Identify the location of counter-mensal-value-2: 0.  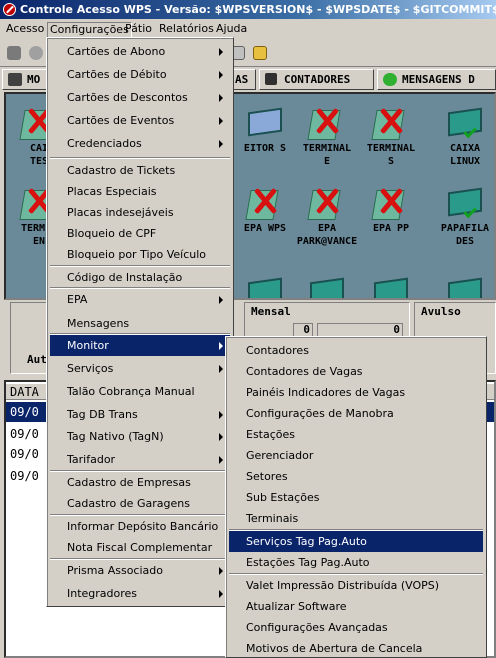
(360, 330).